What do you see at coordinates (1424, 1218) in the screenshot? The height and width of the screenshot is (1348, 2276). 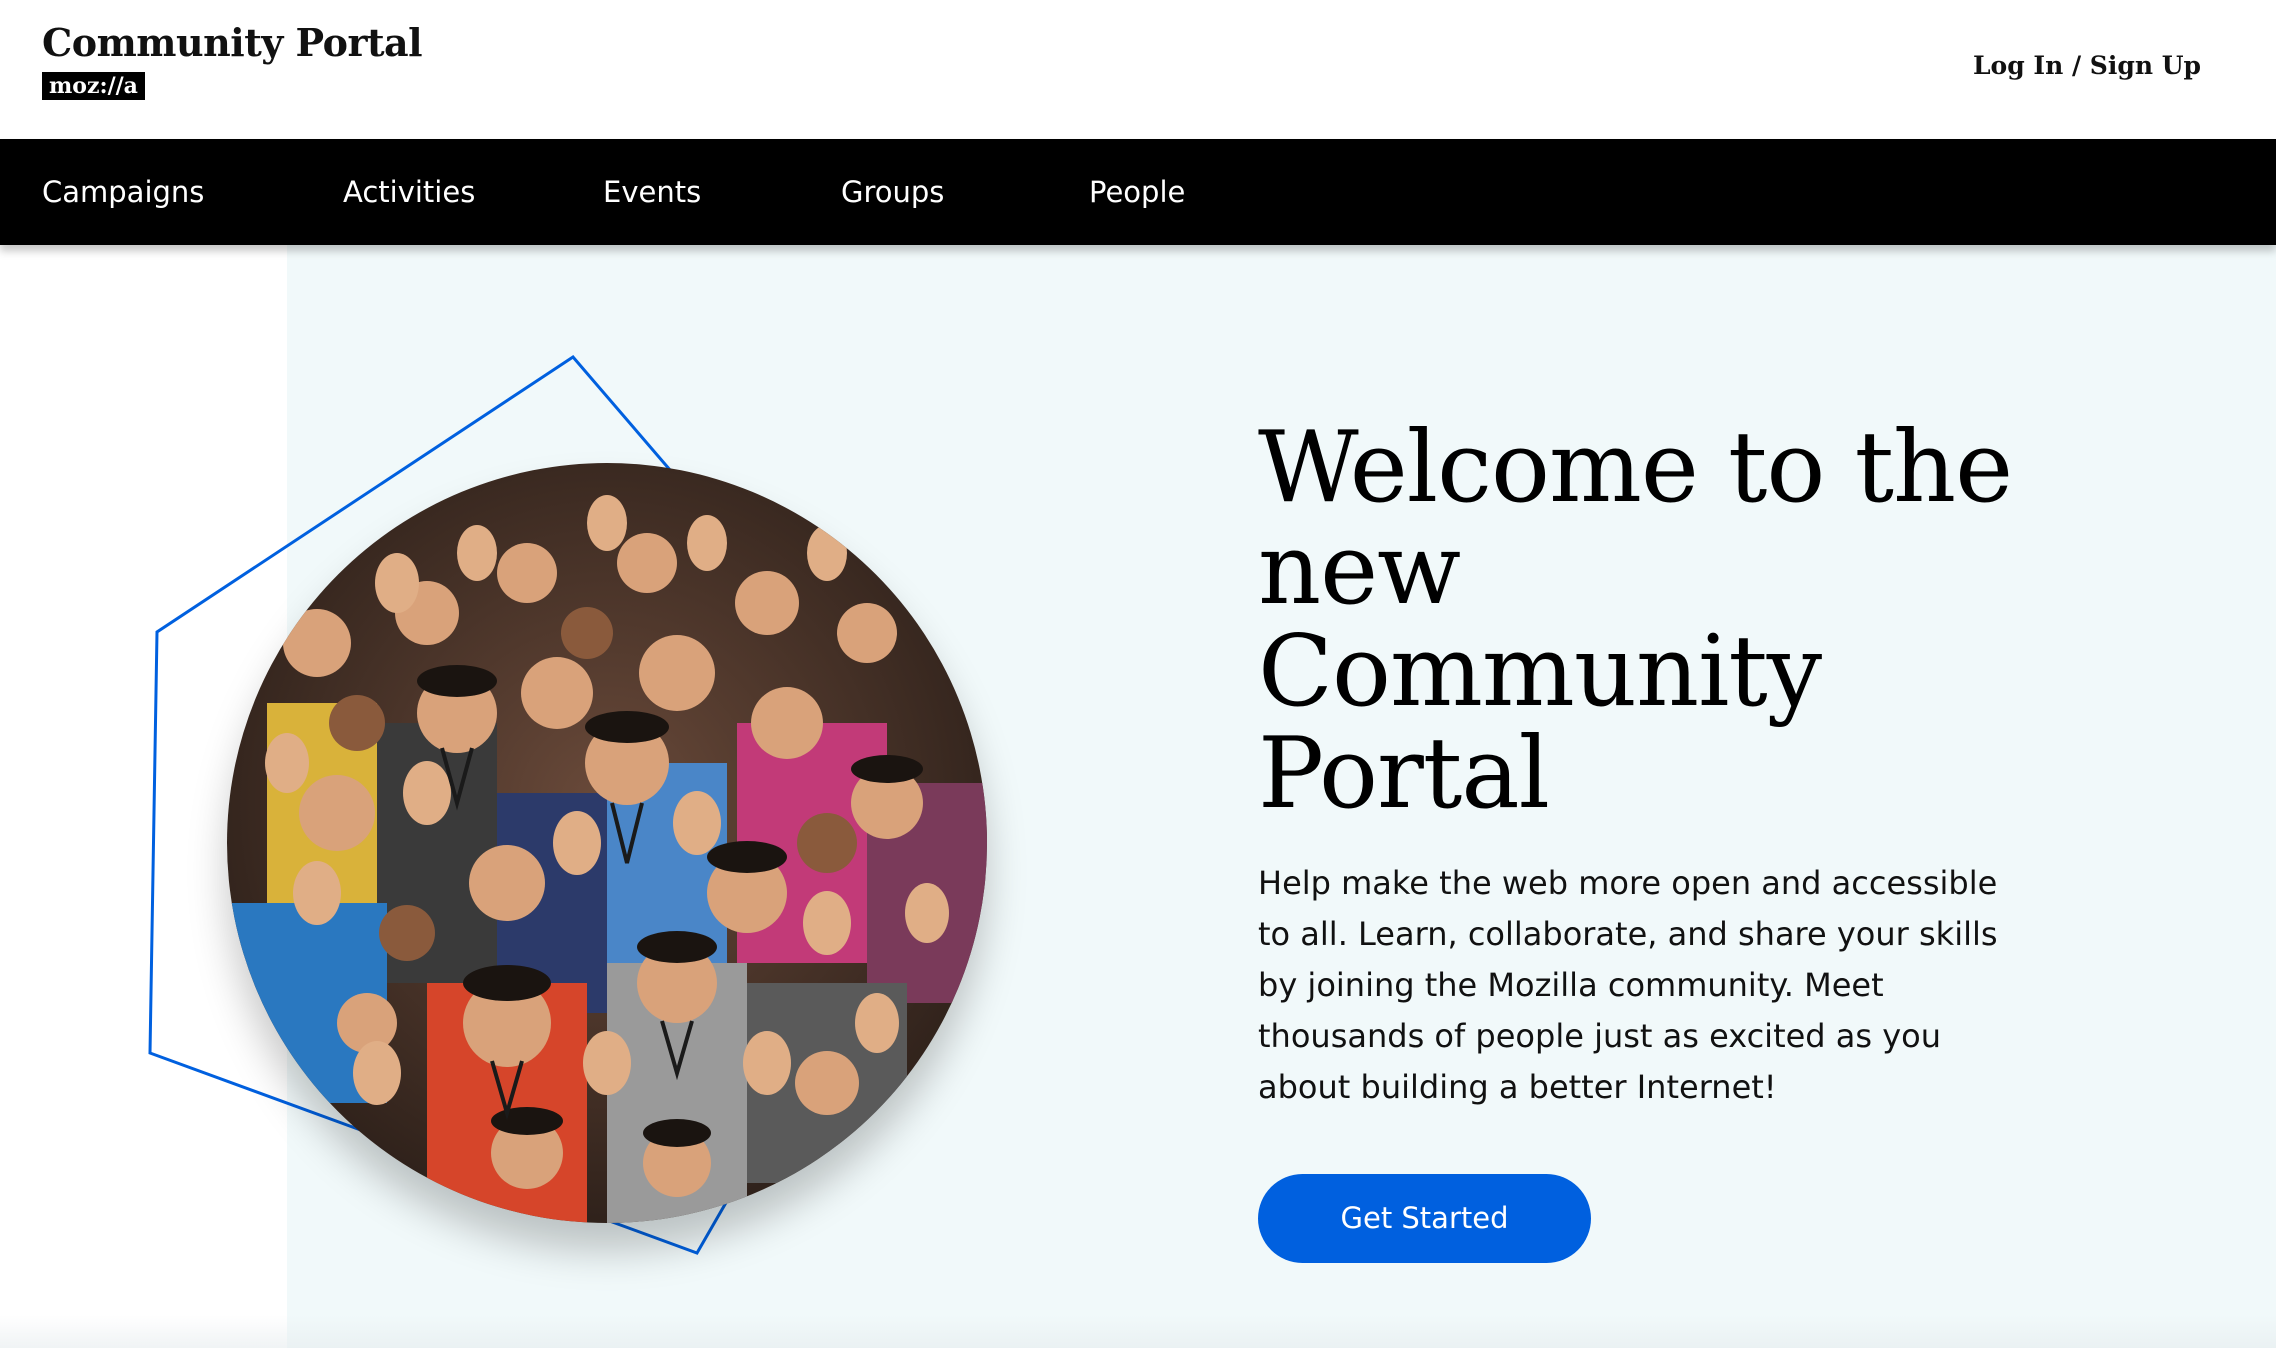 I see `get-started-button: Get Started` at bounding box center [1424, 1218].